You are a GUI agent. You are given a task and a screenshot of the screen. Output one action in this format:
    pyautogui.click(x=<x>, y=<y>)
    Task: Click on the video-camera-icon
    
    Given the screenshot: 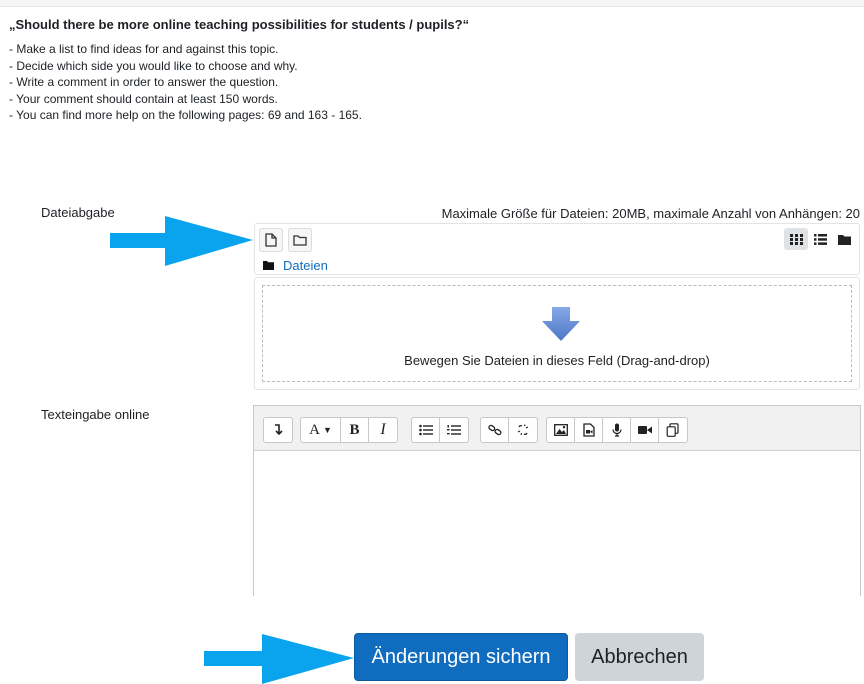 What is the action you would take?
    pyautogui.click(x=644, y=430)
    